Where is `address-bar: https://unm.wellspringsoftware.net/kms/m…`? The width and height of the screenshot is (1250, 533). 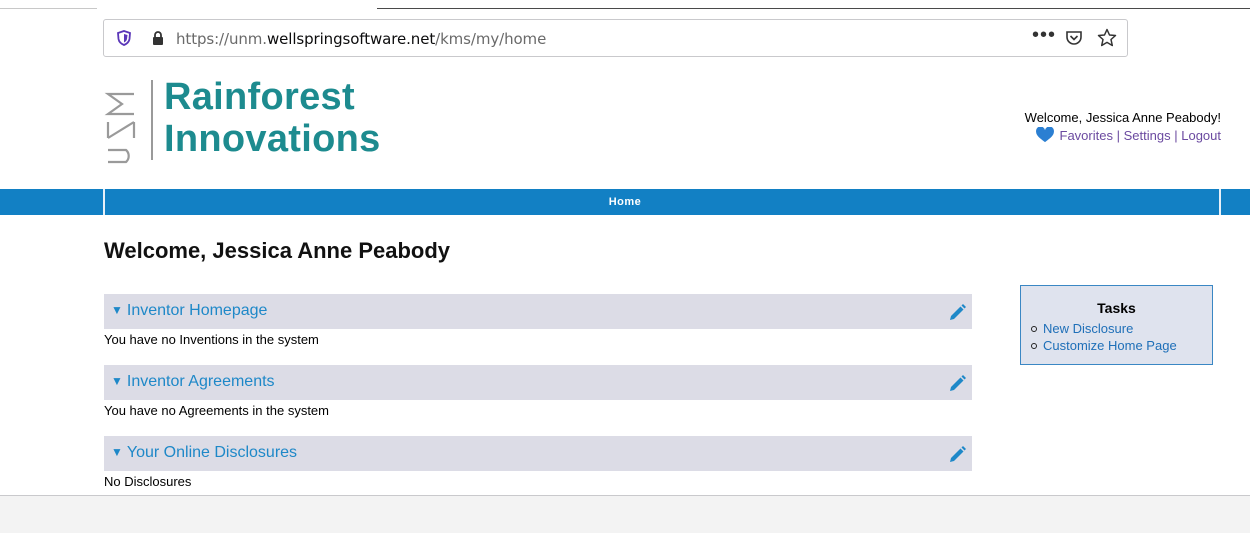 address-bar: https://unm.wellspringsoftware.net/kms/m… is located at coordinates (615, 38).